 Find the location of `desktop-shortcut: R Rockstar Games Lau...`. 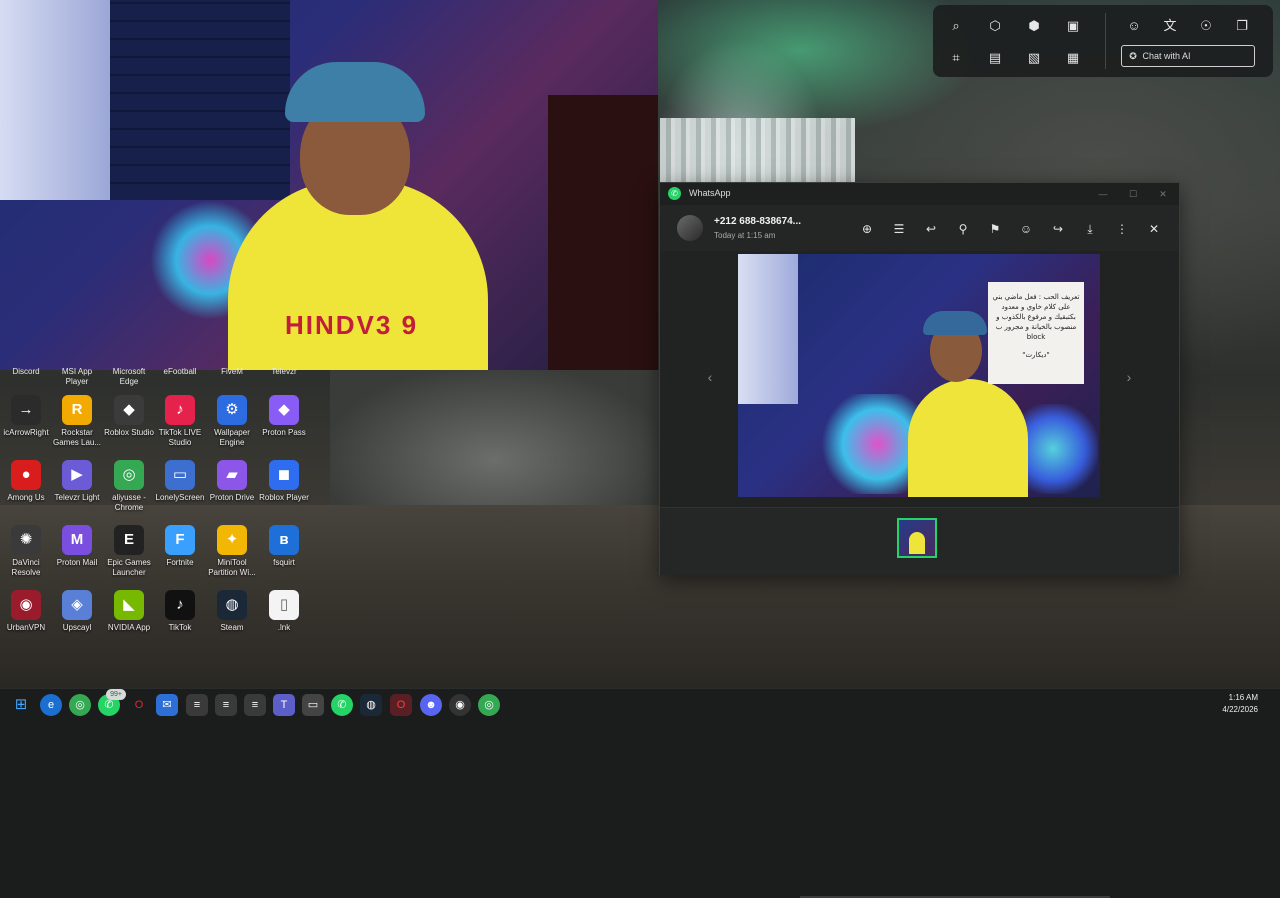

desktop-shortcut: R Rockstar Games Lau... is located at coordinates (77, 421).